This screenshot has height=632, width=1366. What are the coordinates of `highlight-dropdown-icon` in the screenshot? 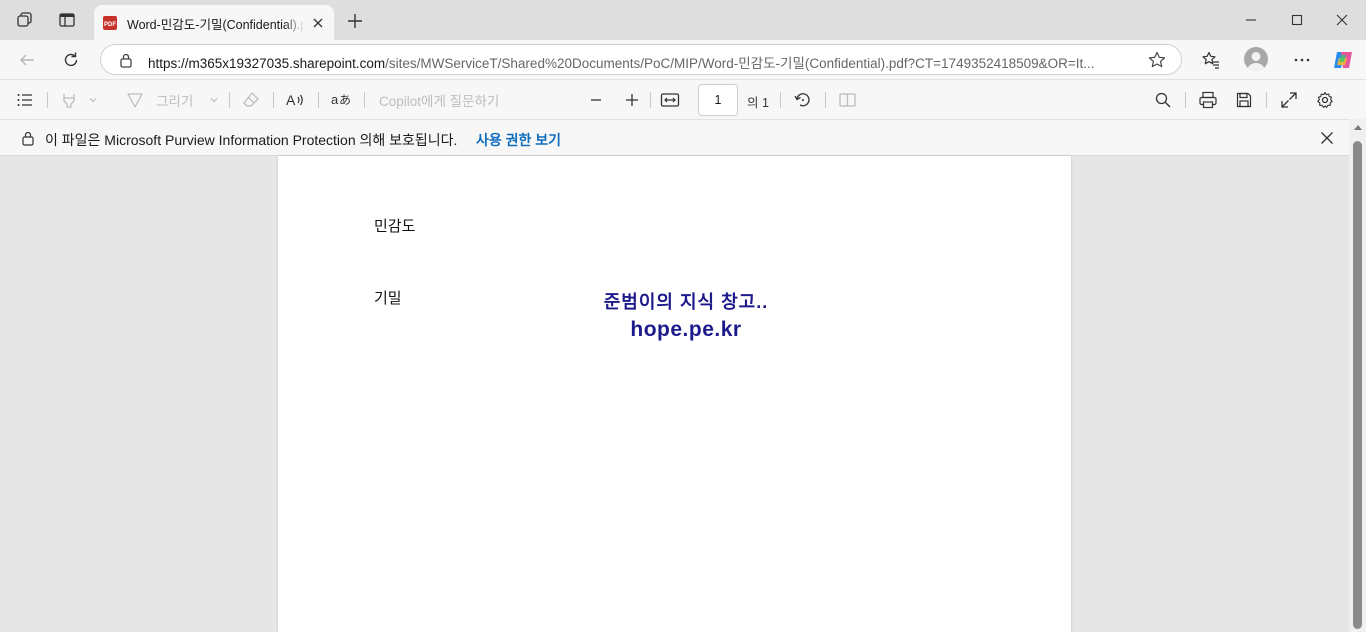 It's located at (93, 100).